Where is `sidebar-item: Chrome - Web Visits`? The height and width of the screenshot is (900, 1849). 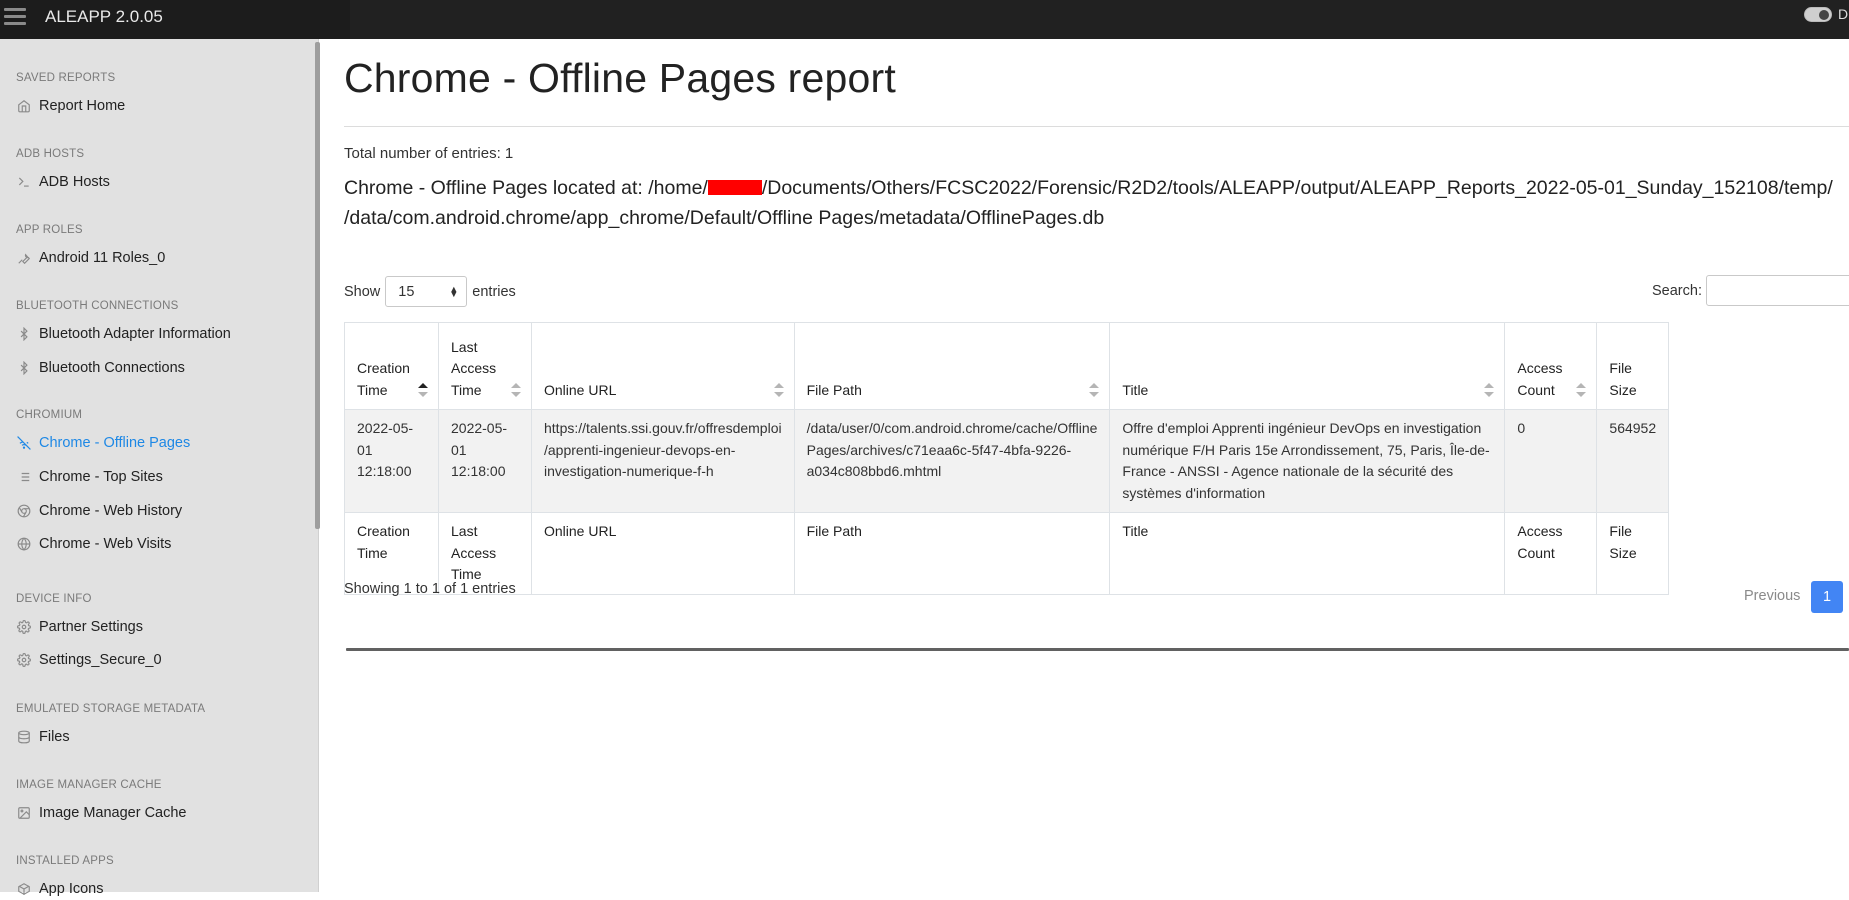
sidebar-item: Chrome - Web Visits is located at coordinates (93, 544).